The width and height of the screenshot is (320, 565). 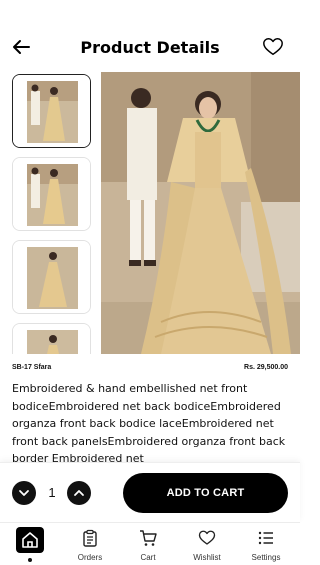 I want to click on active-dot, so click(x=30, y=560).